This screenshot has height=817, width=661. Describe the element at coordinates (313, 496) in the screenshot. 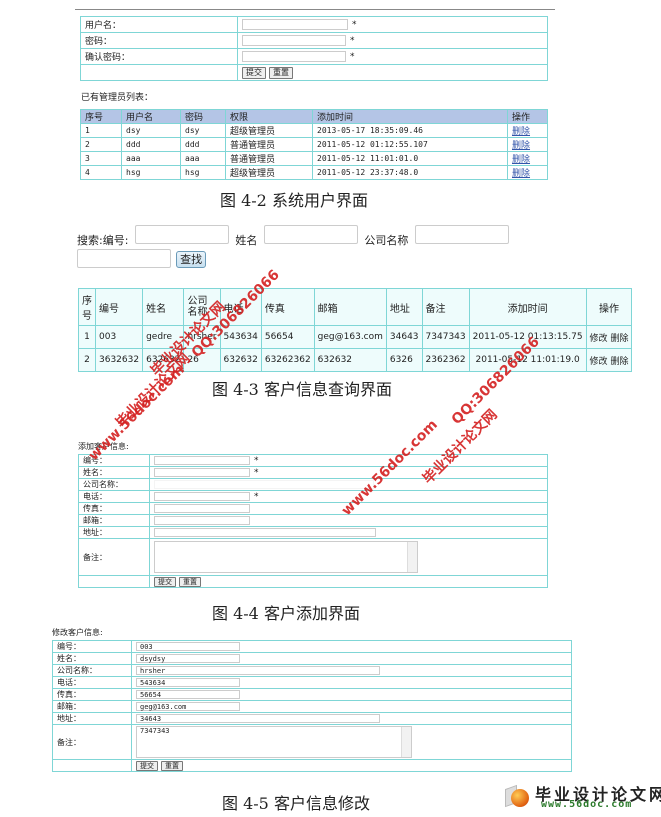

I see `form-row: 电话： *` at that location.